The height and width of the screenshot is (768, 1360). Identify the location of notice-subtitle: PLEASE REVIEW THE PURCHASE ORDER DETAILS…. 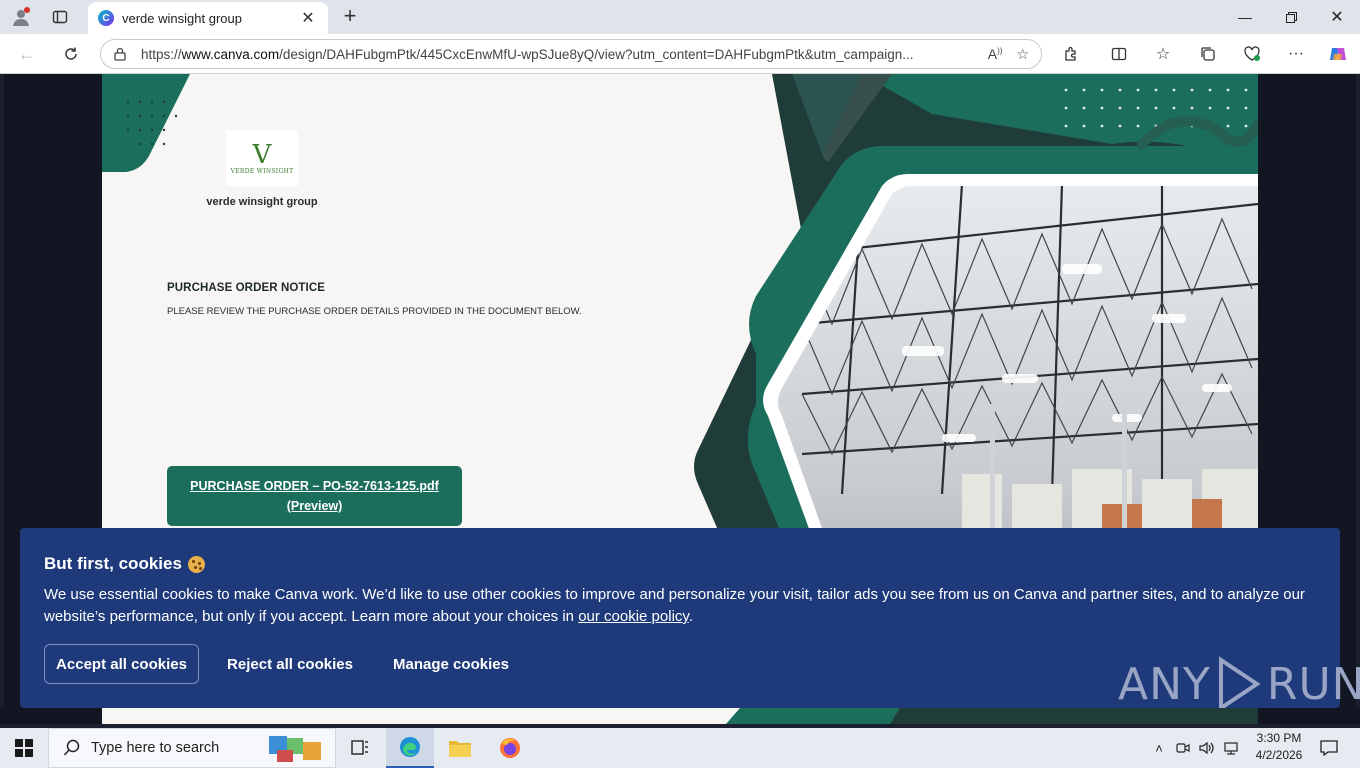
(374, 311).